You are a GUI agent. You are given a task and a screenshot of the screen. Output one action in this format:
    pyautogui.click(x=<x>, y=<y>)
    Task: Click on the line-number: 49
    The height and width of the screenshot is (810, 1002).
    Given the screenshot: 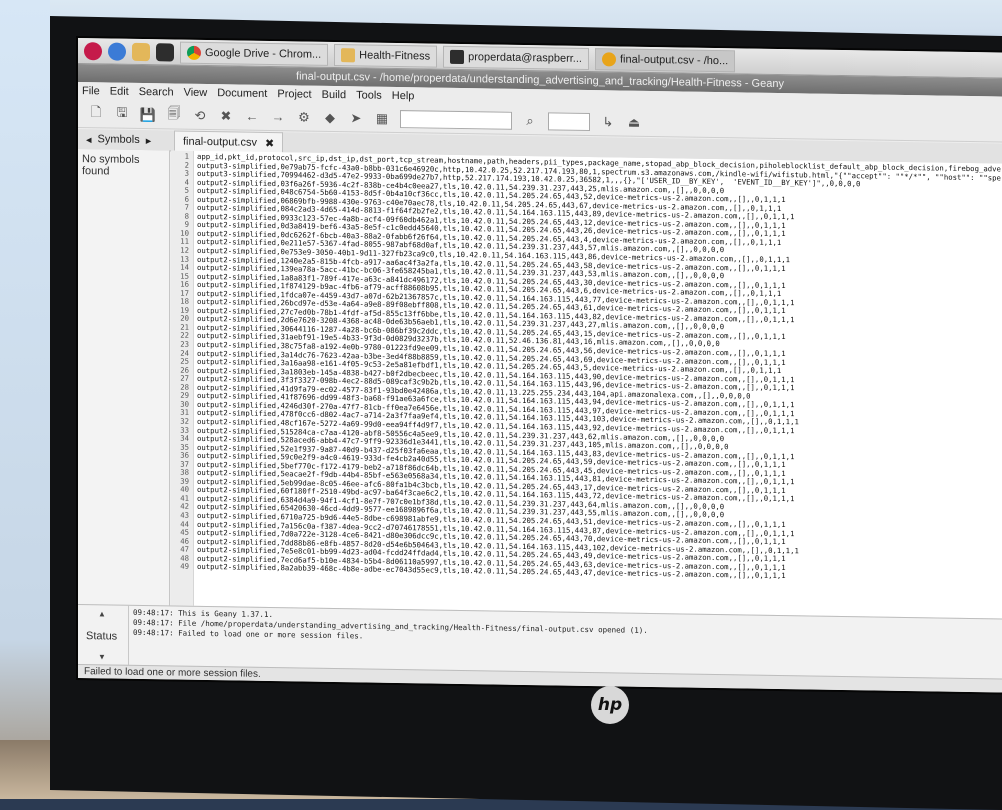 What is the action you would take?
    pyautogui.click(x=184, y=566)
    